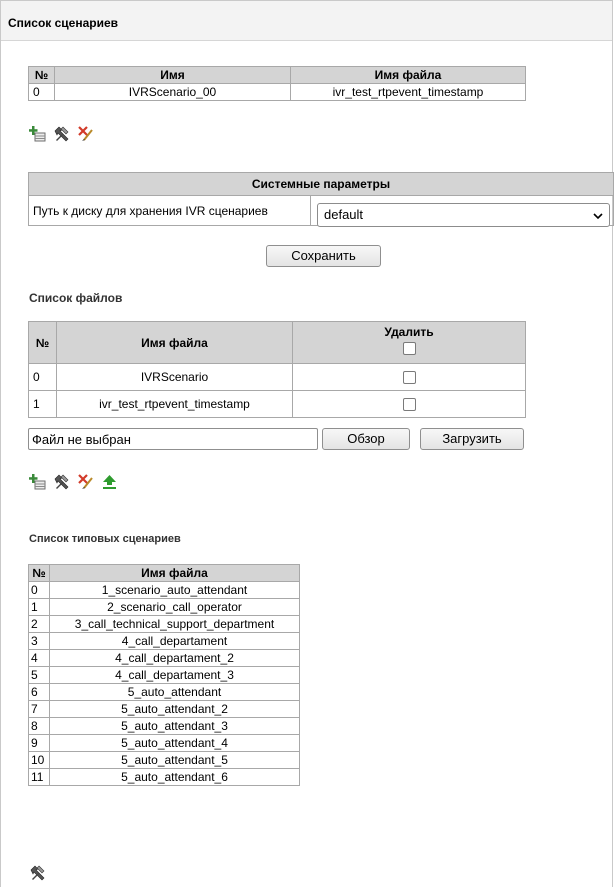 This screenshot has width=615, height=887. What do you see at coordinates (172, 92) in the screenshot?
I see `scenario-name-link: IVRScenario_00` at bounding box center [172, 92].